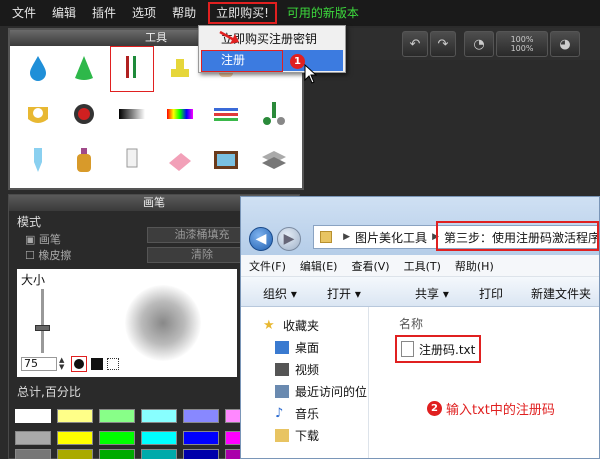 The height and width of the screenshot is (459, 600). Describe the element at coordinates (117, 454) in the screenshot. I see `swatch-dark-green` at that location.